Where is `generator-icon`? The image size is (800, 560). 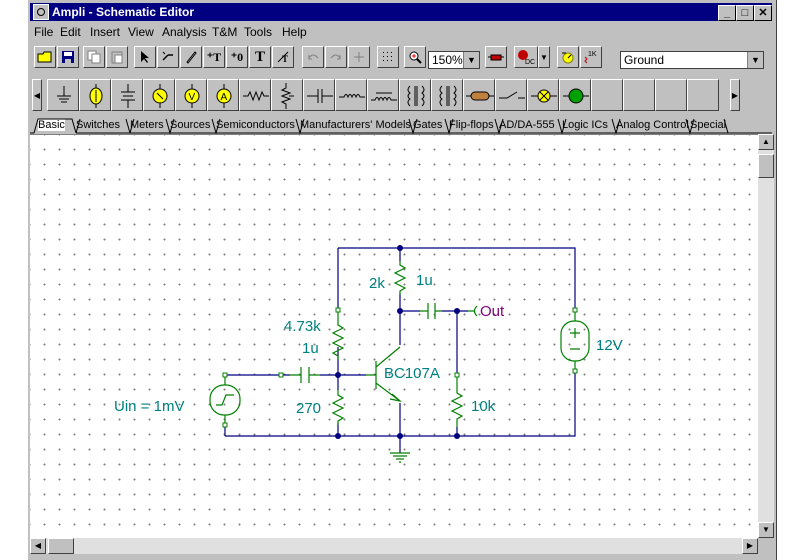 generator-icon is located at coordinates (160, 96).